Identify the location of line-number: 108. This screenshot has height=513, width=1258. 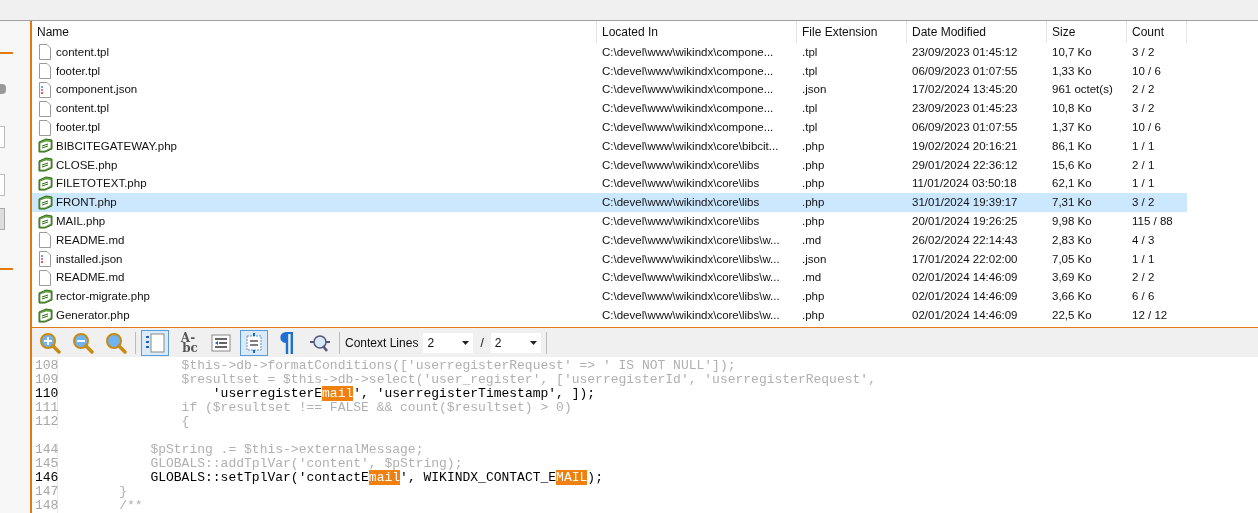
(45, 366).